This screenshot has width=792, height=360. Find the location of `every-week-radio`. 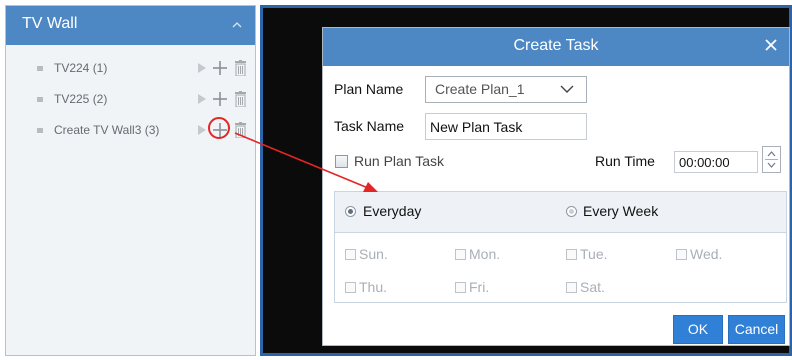

every-week-radio is located at coordinates (571, 211).